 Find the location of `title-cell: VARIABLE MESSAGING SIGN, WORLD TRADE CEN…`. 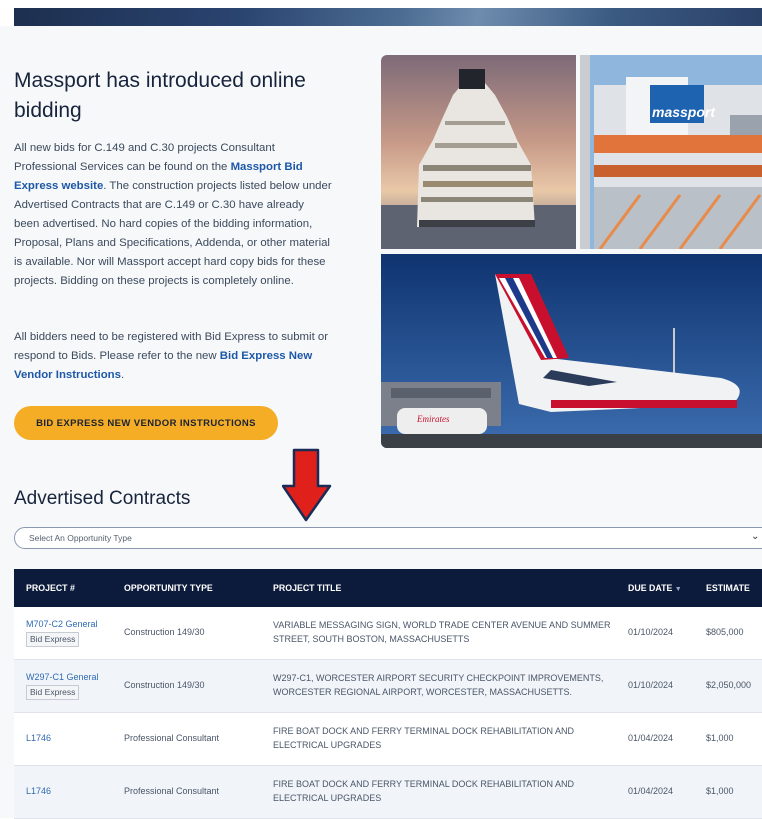

title-cell: VARIABLE MESSAGING SIGN, WORLD TRADE CEN… is located at coordinates (442, 632).